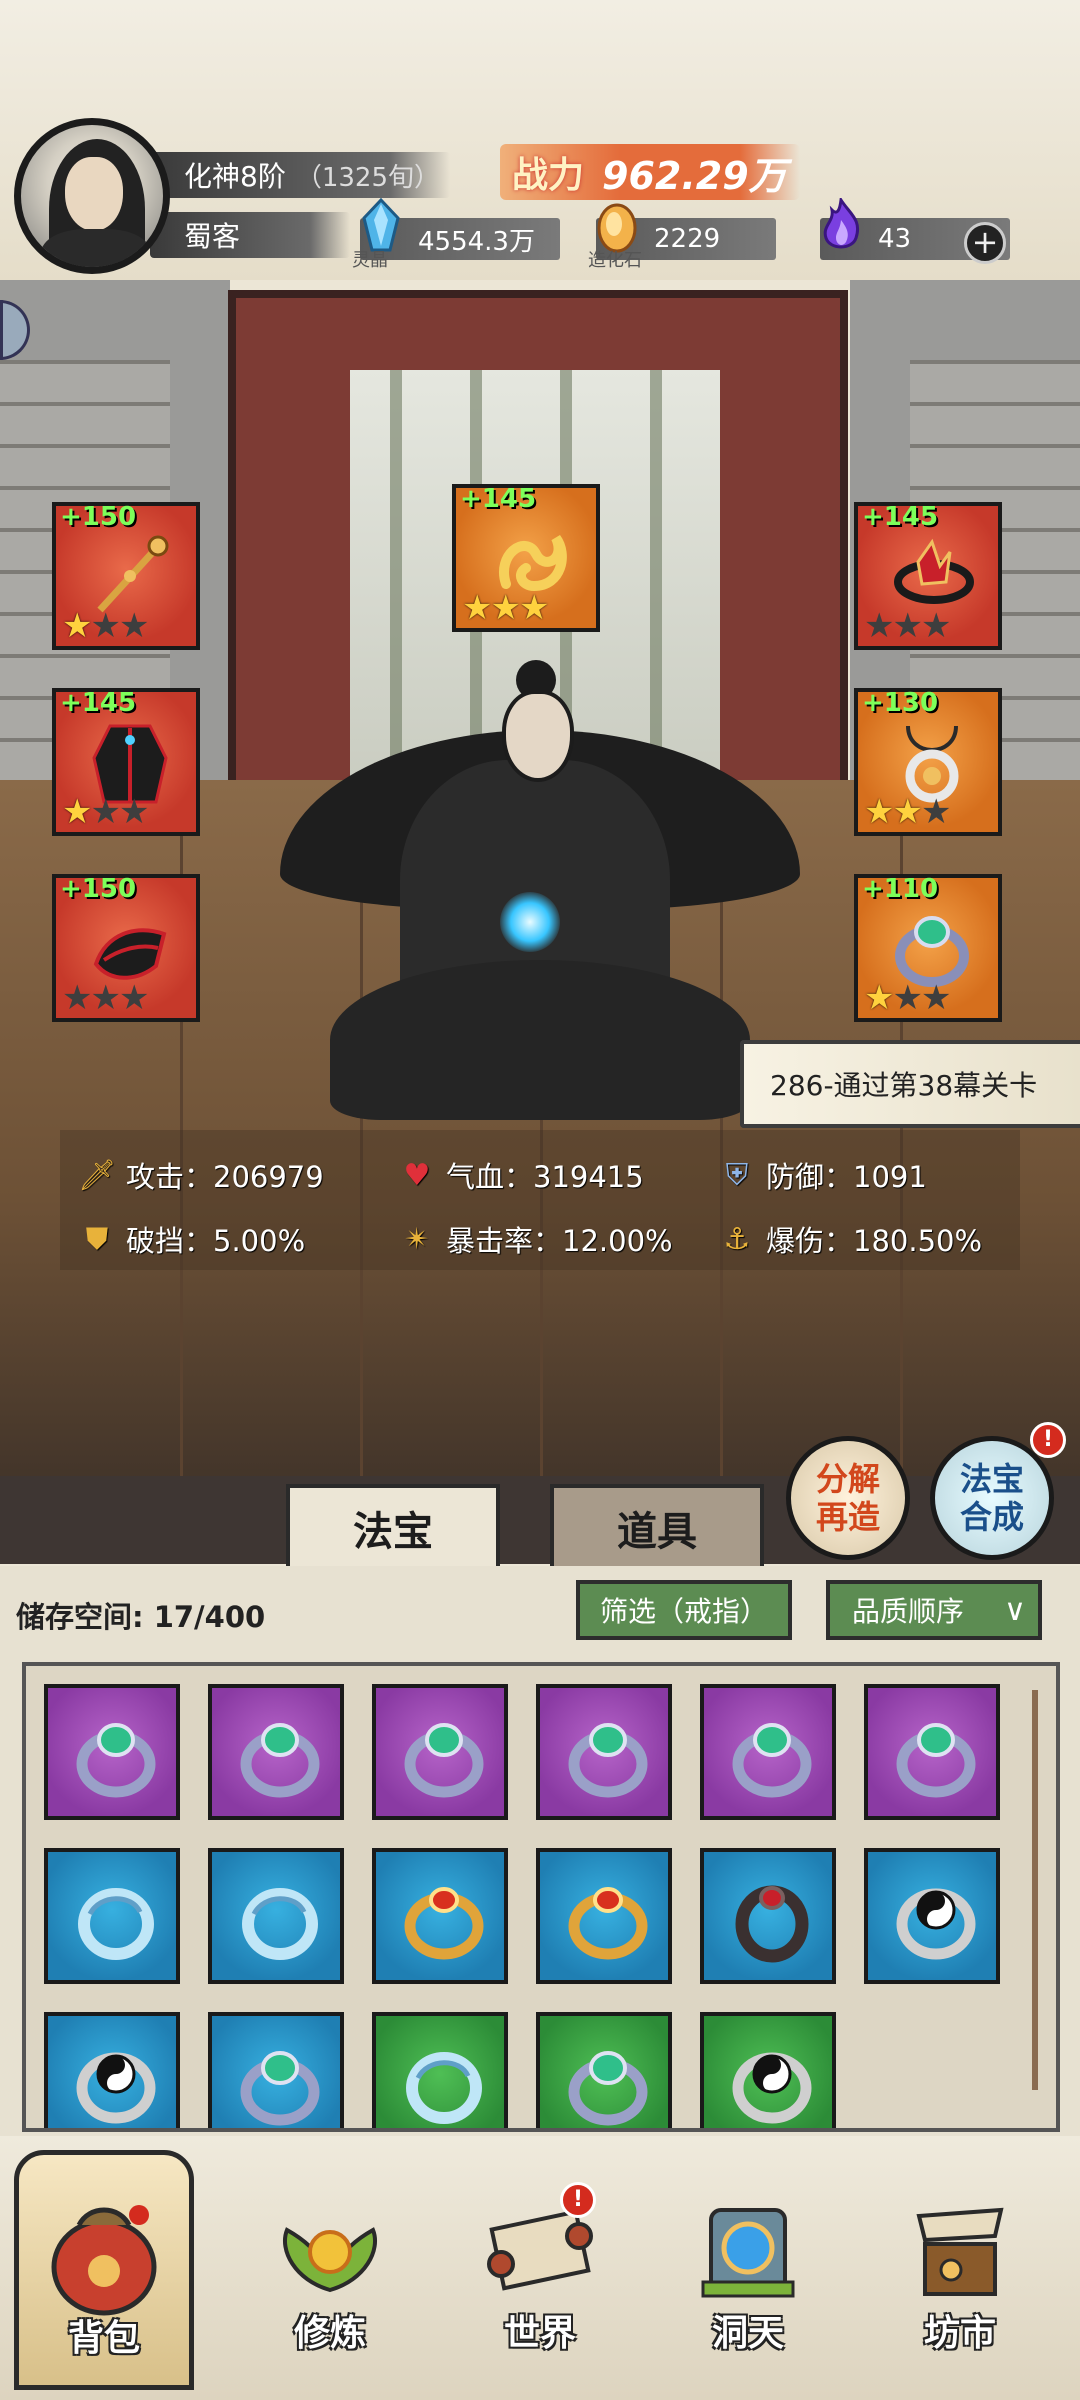 Image resolution: width=1080 pixels, height=2400 pixels. I want to click on nav-bag: 背包, so click(104, 2270).